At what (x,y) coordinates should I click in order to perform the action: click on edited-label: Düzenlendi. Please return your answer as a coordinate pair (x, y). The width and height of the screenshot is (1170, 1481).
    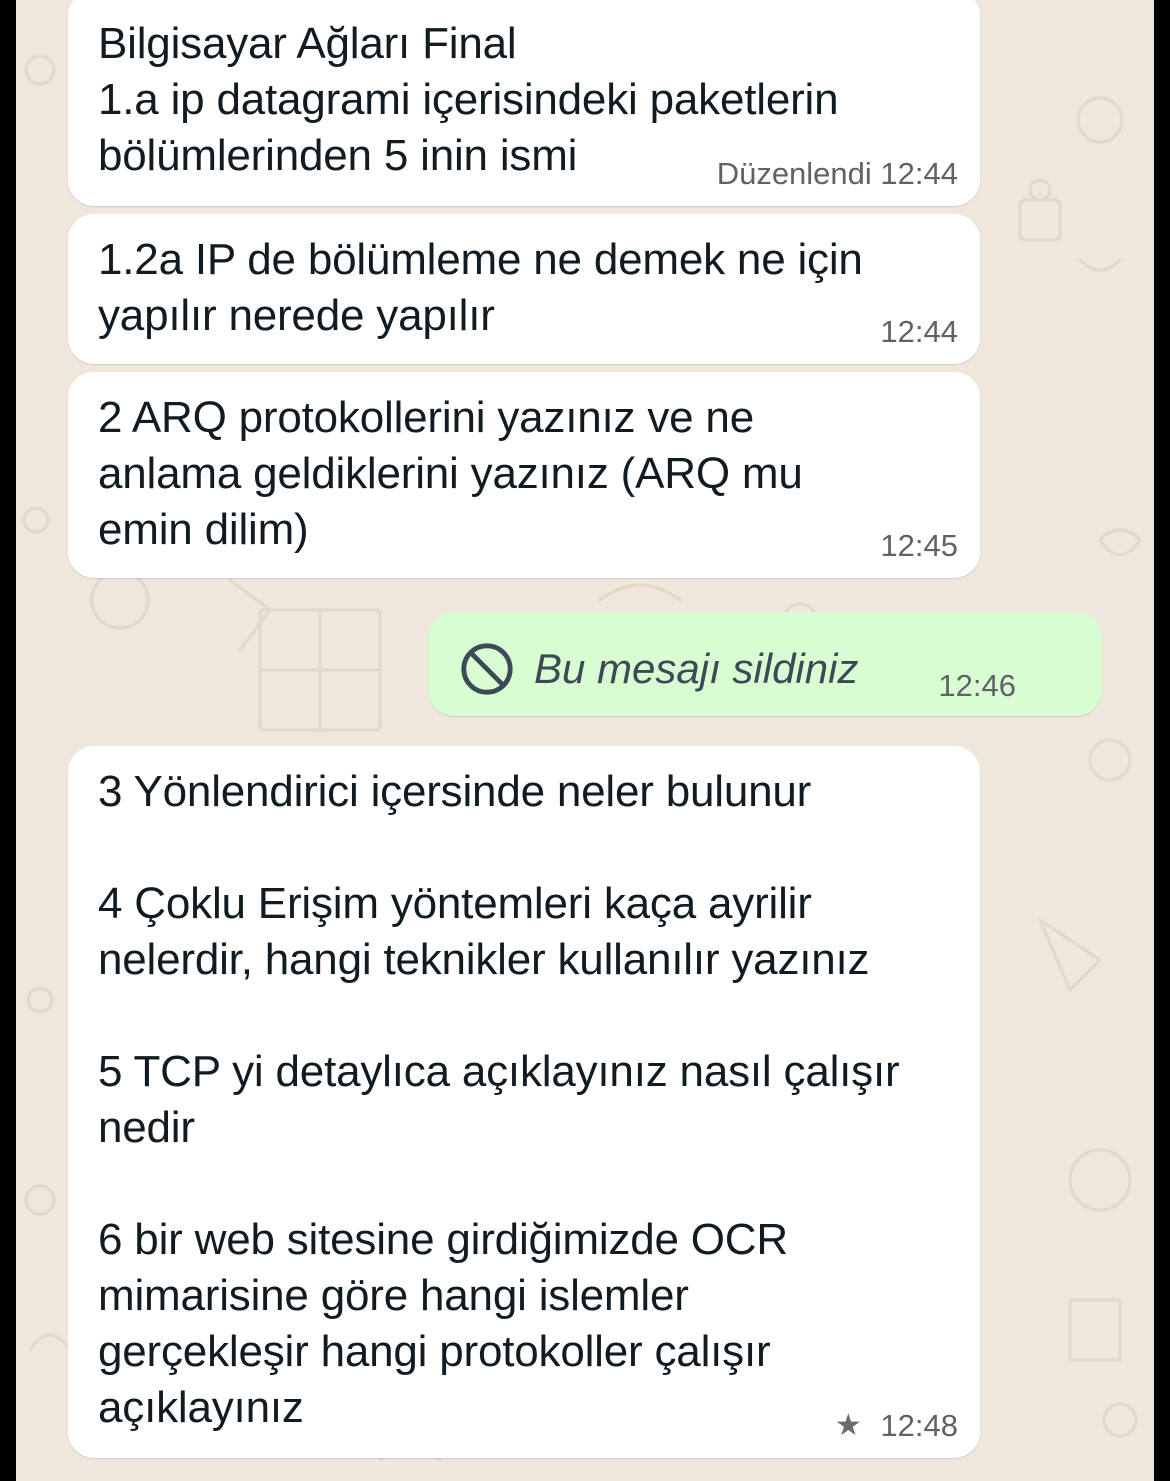
    Looking at the image, I should click on (794, 173).